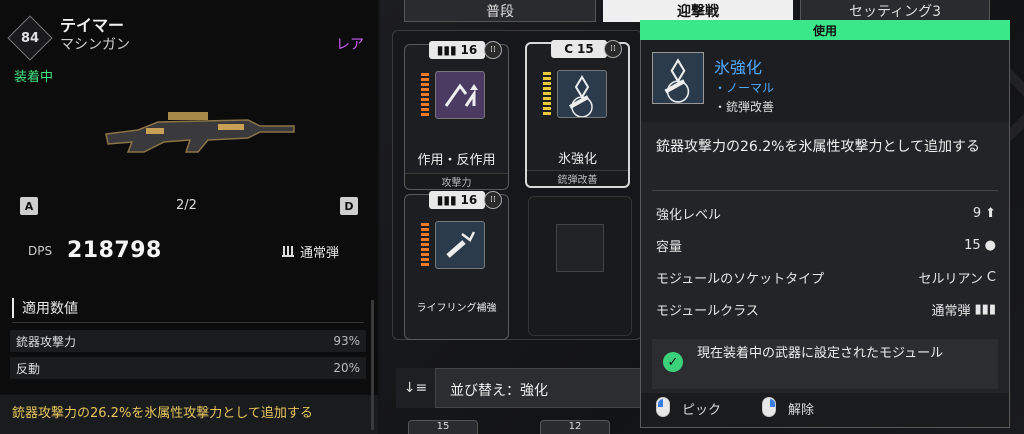 The image size is (1024, 434). What do you see at coordinates (673, 362) in the screenshot?
I see `check-icon: ✓` at bounding box center [673, 362].